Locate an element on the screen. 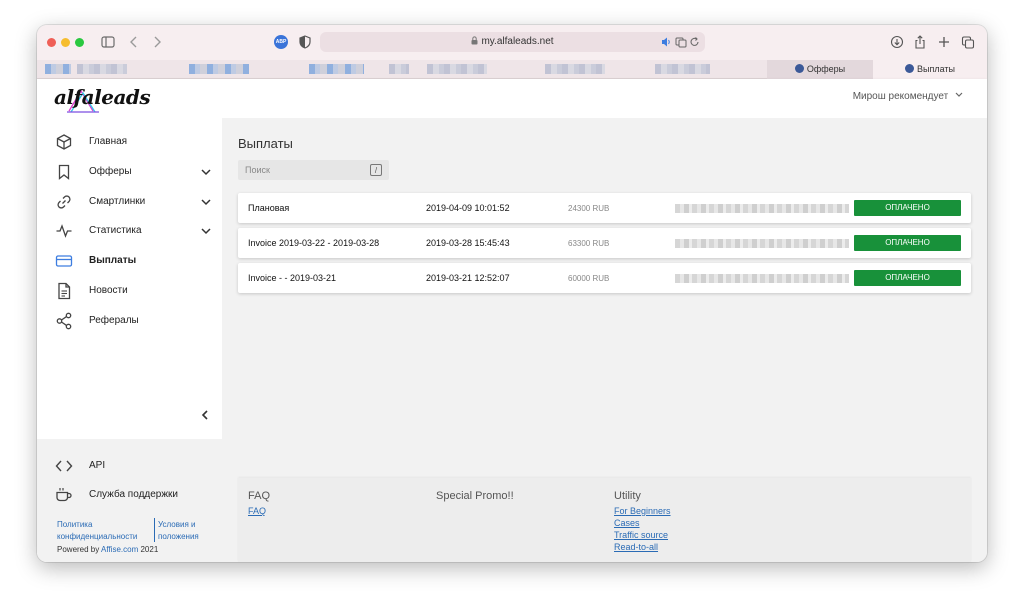 The image size is (1024, 611). payout-name: Плановая is located at coordinates (269, 208).